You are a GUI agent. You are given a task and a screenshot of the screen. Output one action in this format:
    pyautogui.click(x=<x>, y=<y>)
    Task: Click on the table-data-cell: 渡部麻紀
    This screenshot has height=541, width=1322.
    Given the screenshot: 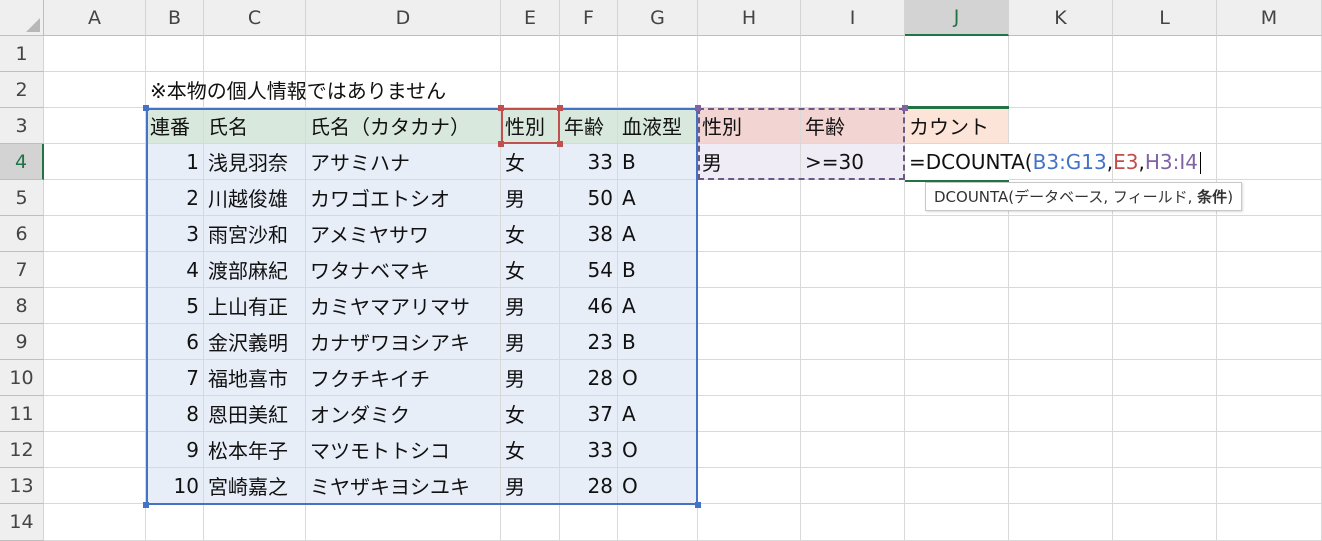 What is the action you would take?
    pyautogui.click(x=255, y=270)
    